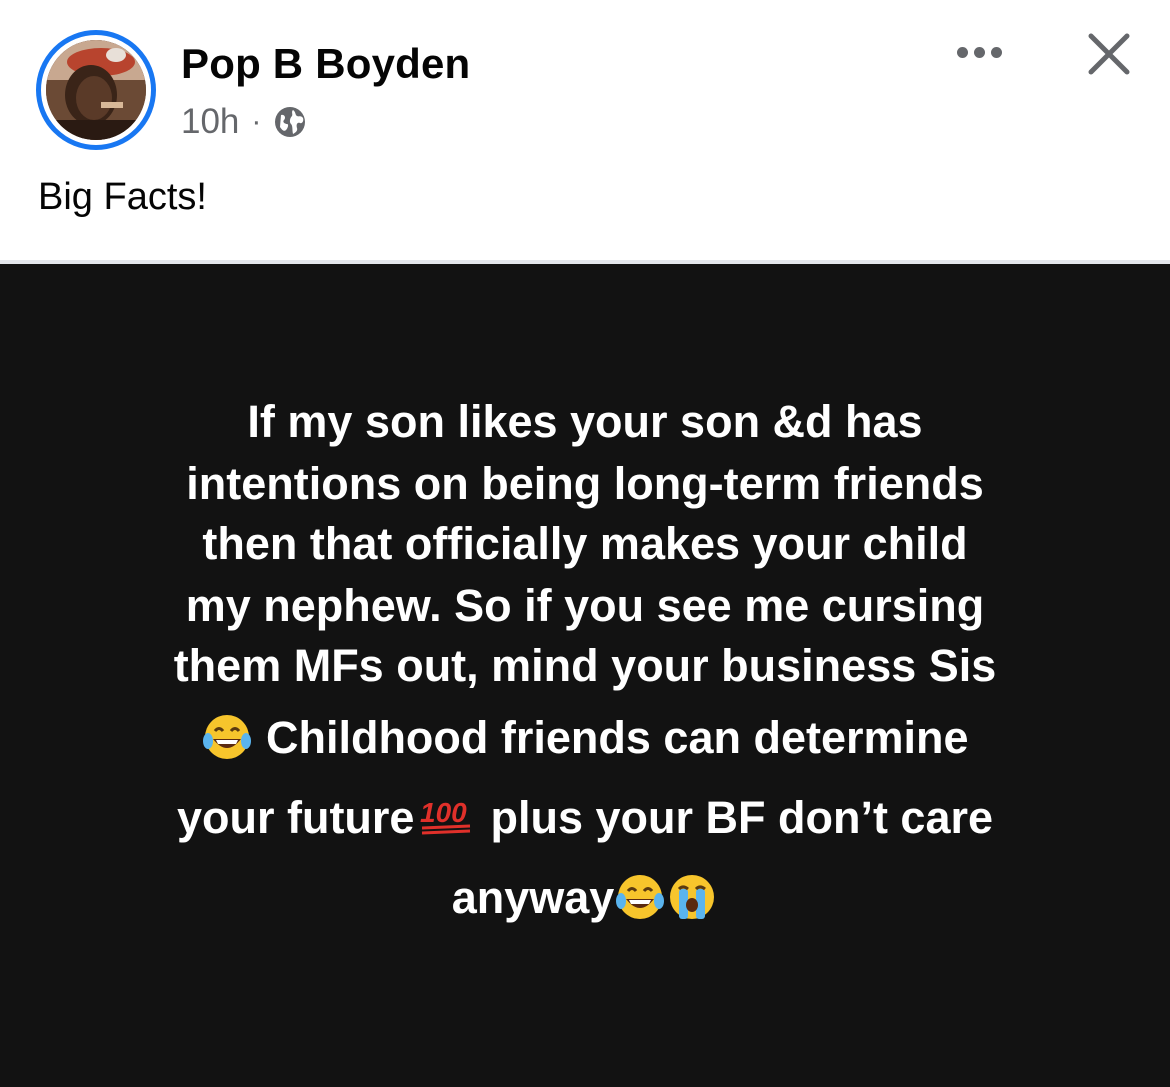 The width and height of the screenshot is (1170, 1087). Describe the element at coordinates (742, 817) in the screenshot. I see `image-text-line-7b: plus your BF don’t care` at that location.